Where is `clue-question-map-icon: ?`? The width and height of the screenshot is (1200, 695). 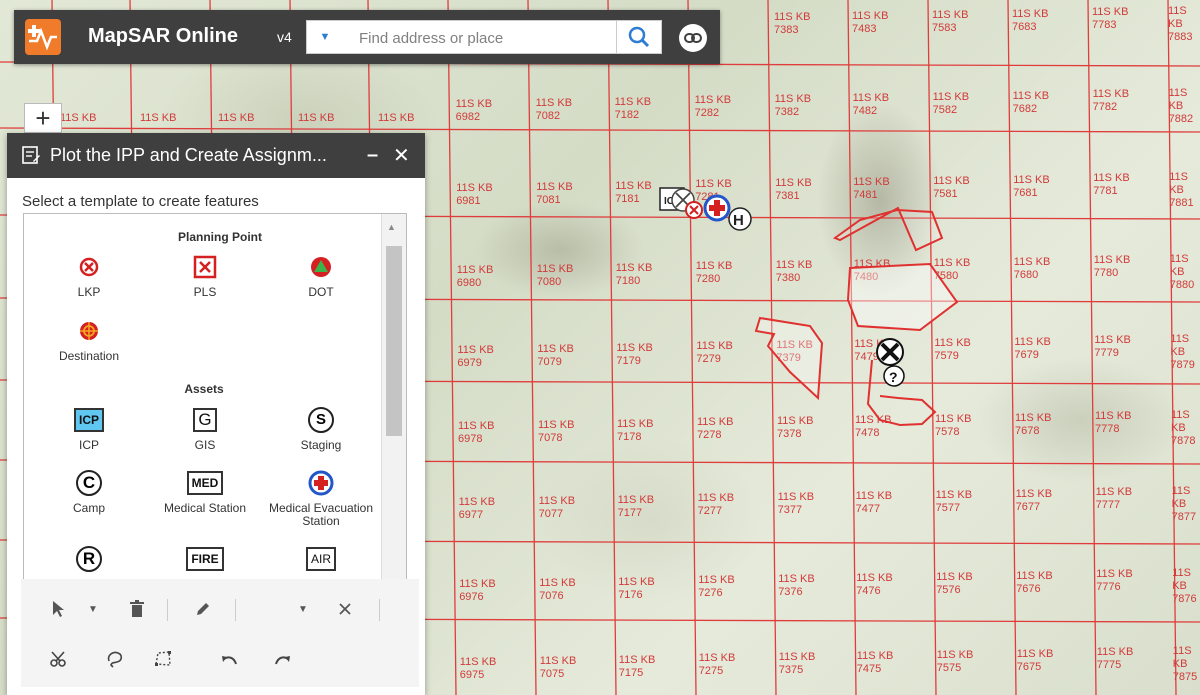
clue-question-map-icon: ? is located at coordinates (894, 376).